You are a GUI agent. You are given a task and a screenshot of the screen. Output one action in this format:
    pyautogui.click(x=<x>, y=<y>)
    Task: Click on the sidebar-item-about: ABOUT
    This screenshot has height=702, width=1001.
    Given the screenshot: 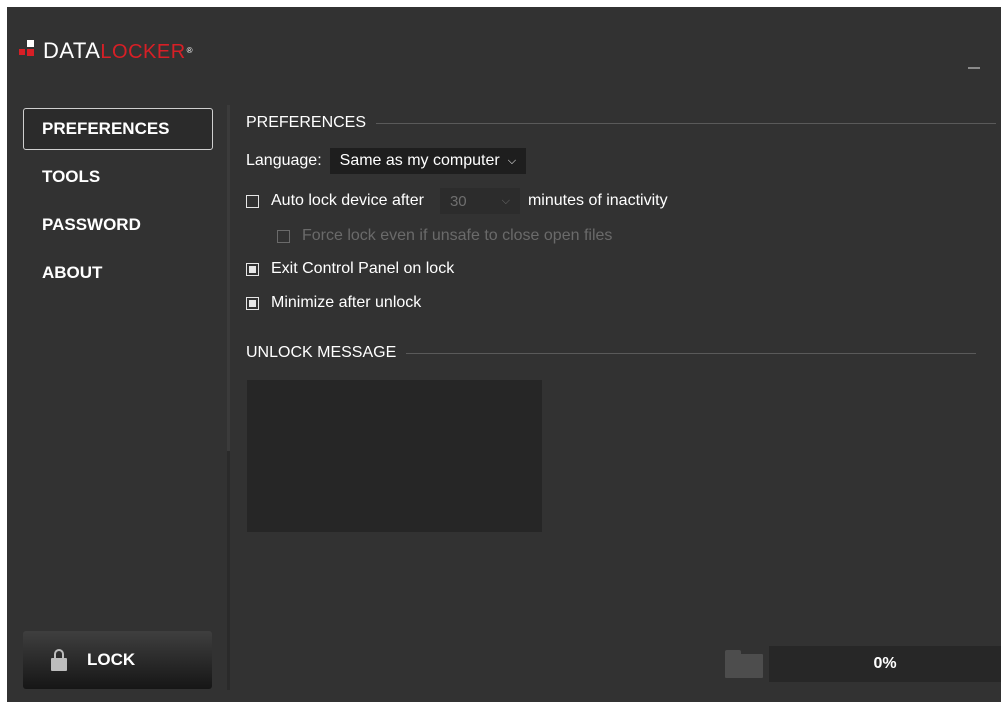 What is the action you would take?
    pyautogui.click(x=118, y=273)
    